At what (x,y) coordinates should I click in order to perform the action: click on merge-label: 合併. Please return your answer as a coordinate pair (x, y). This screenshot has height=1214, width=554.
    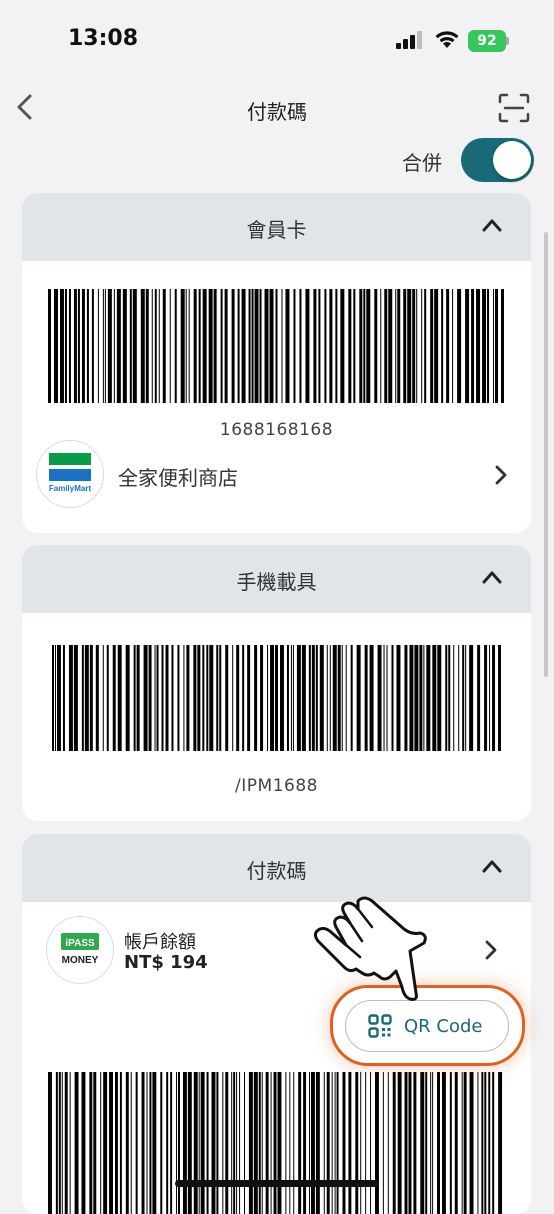
    Looking at the image, I should click on (422, 163).